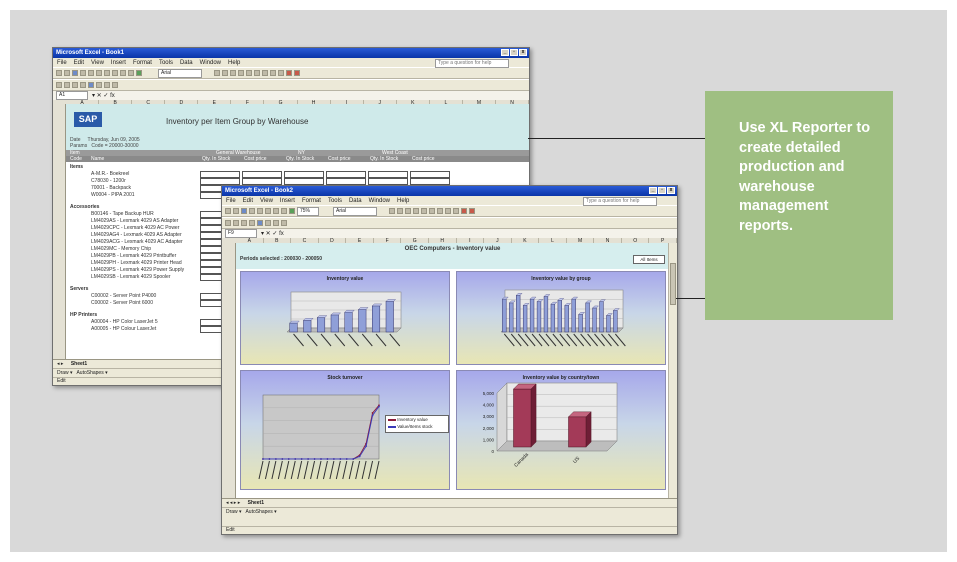 The height and width of the screenshot is (562, 957). I want to click on table-row: LM4029MC - Memory Chip, so click(121, 249).